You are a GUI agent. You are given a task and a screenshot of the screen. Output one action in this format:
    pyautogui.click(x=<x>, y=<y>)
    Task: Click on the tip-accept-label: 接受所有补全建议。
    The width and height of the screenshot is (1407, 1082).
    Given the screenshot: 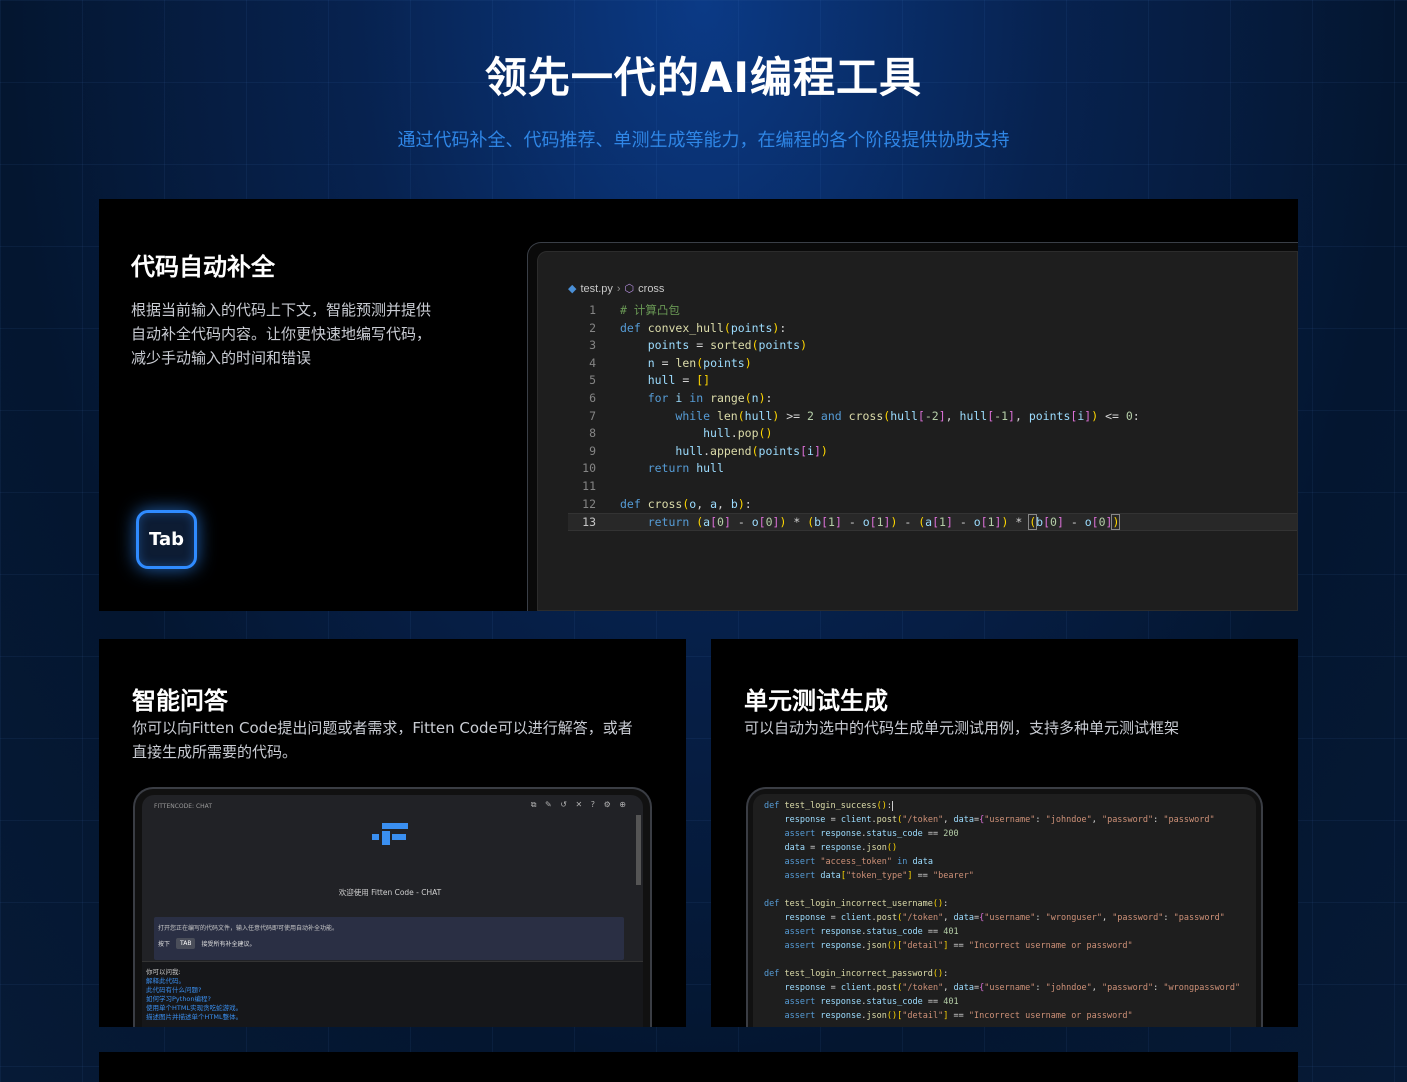 What is the action you would take?
    pyautogui.click(x=228, y=944)
    